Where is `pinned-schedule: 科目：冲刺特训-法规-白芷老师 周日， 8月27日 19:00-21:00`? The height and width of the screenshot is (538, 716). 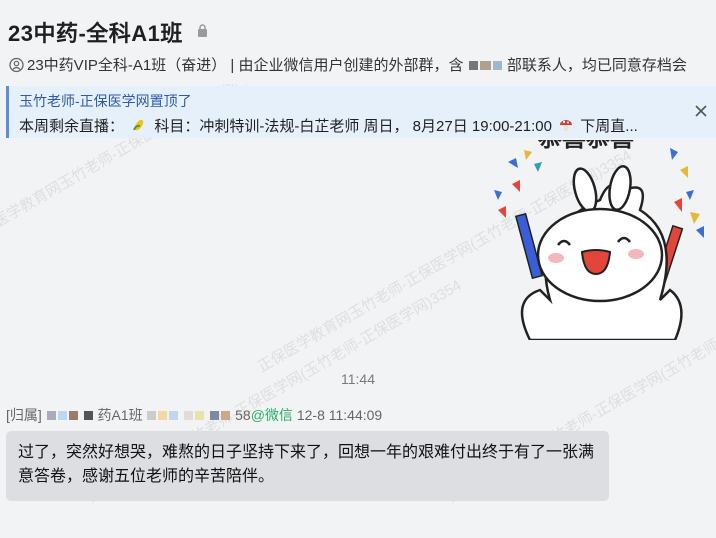
pinned-schedule: 科目：冲刺特训-法规-白芷老师 周日， 8月27日 19:00-21:00 is located at coordinates (353, 126).